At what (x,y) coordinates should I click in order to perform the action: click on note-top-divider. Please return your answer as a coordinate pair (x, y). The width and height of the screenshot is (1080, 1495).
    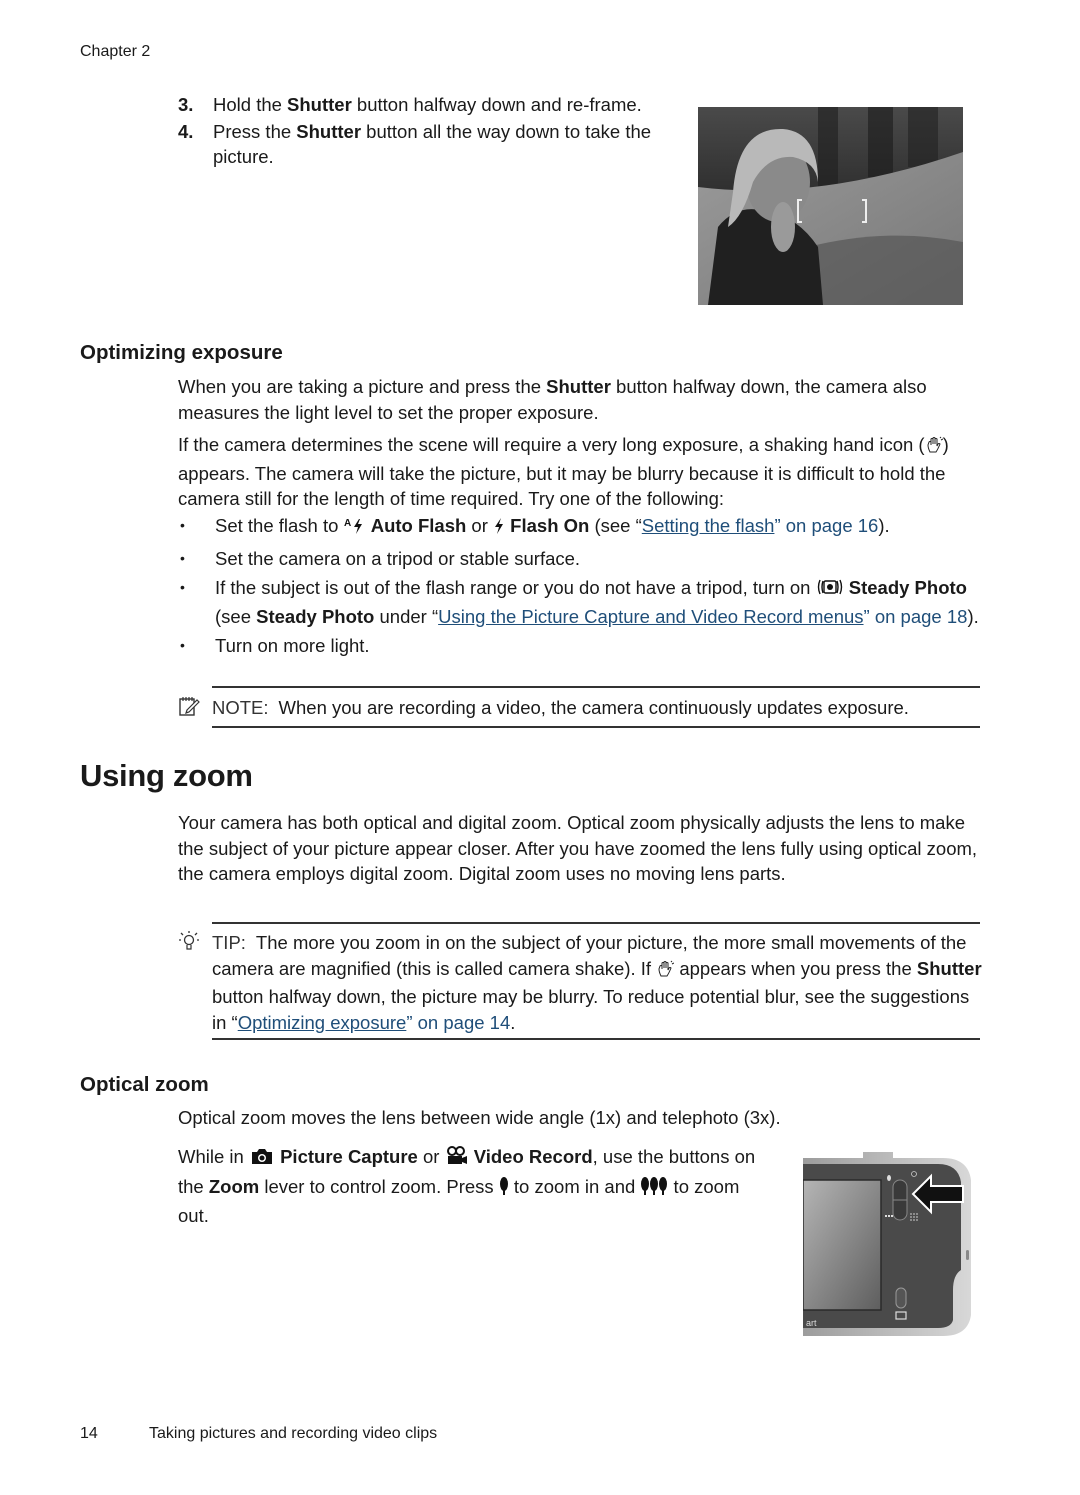
    Looking at the image, I should click on (596, 687).